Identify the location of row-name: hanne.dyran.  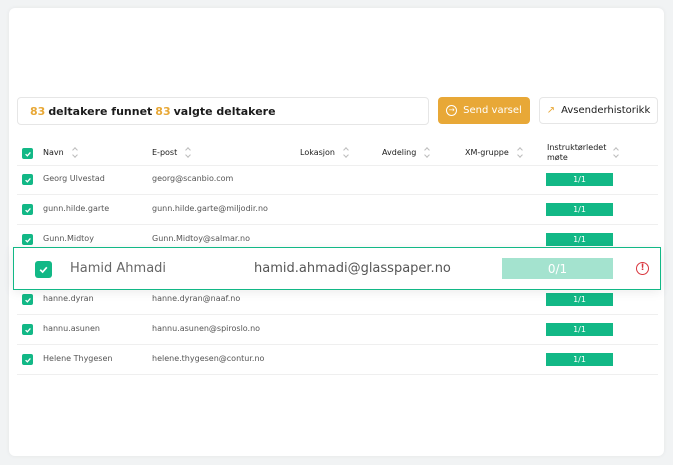
(68, 298).